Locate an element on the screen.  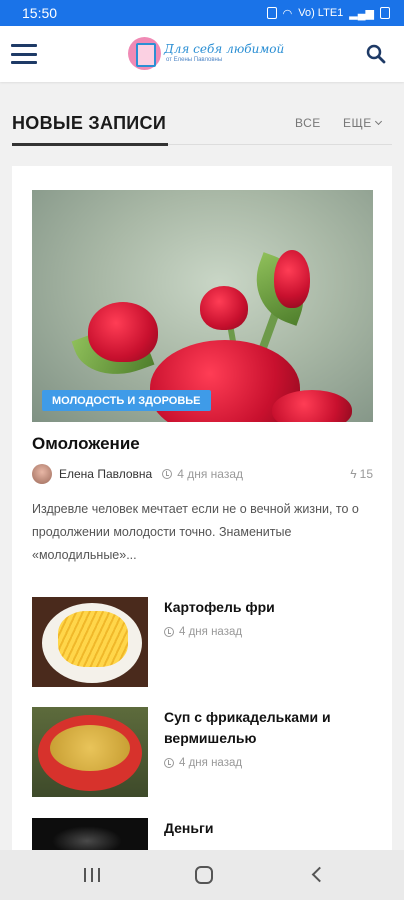
section-header: НОВЫЕ ЗАПИСИ ВСЕ ЕЩЕ is located at coordinates (202, 114).